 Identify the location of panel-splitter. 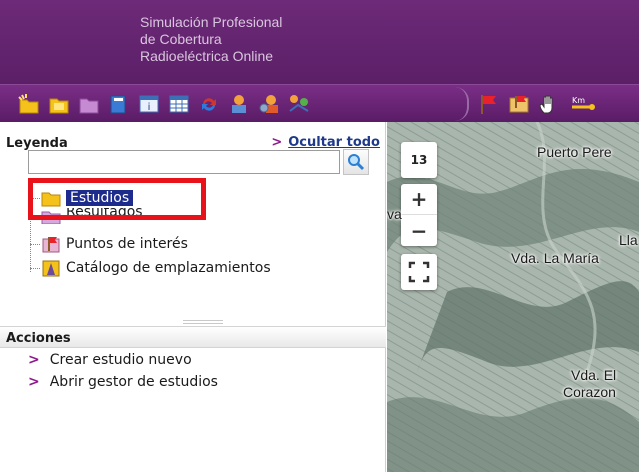
(193, 322).